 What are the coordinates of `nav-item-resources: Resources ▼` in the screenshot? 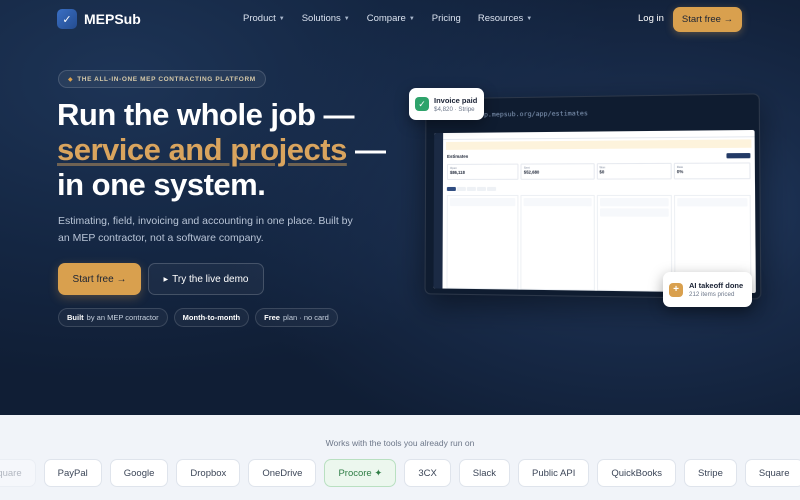 It's located at (505, 18).